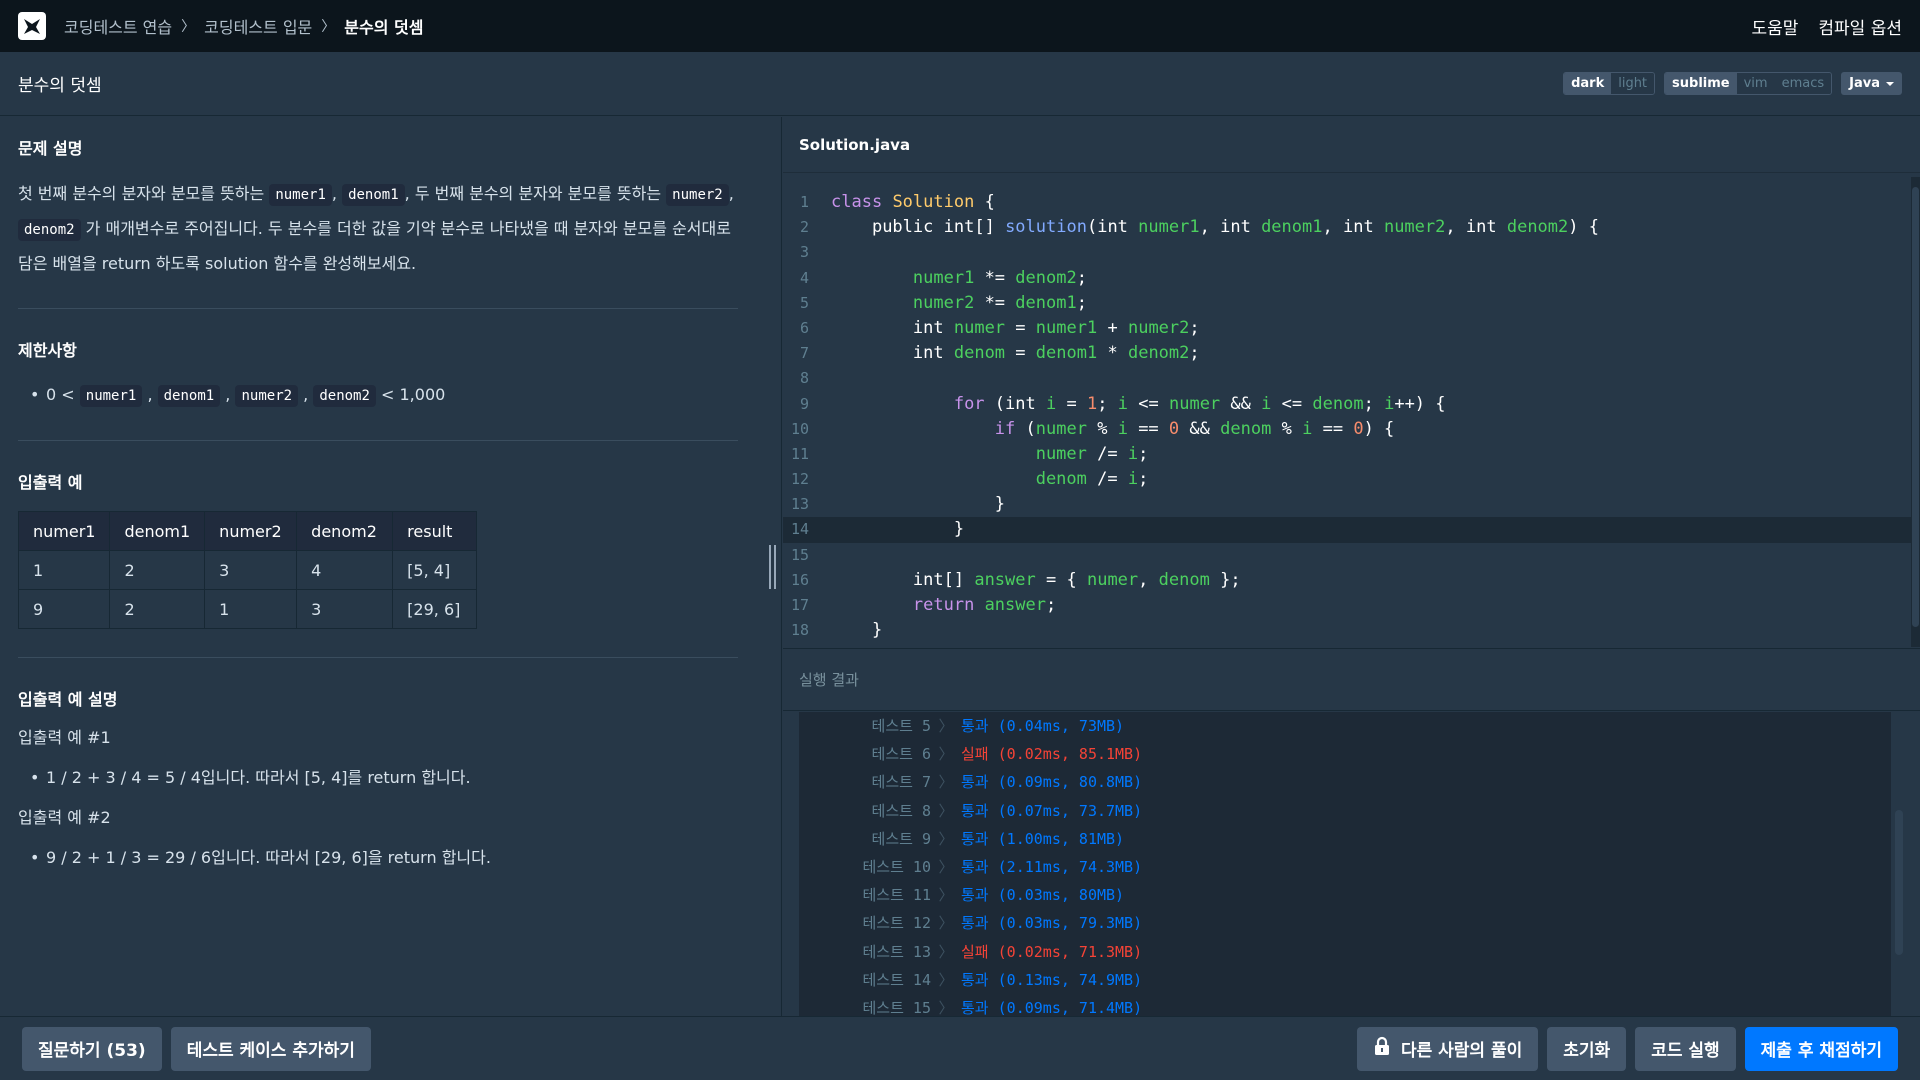  Describe the element at coordinates (1345, 754) in the screenshot. I see `result-row: 테스트 6 〉 실패 (0.02ms, 85.1MB)` at that location.